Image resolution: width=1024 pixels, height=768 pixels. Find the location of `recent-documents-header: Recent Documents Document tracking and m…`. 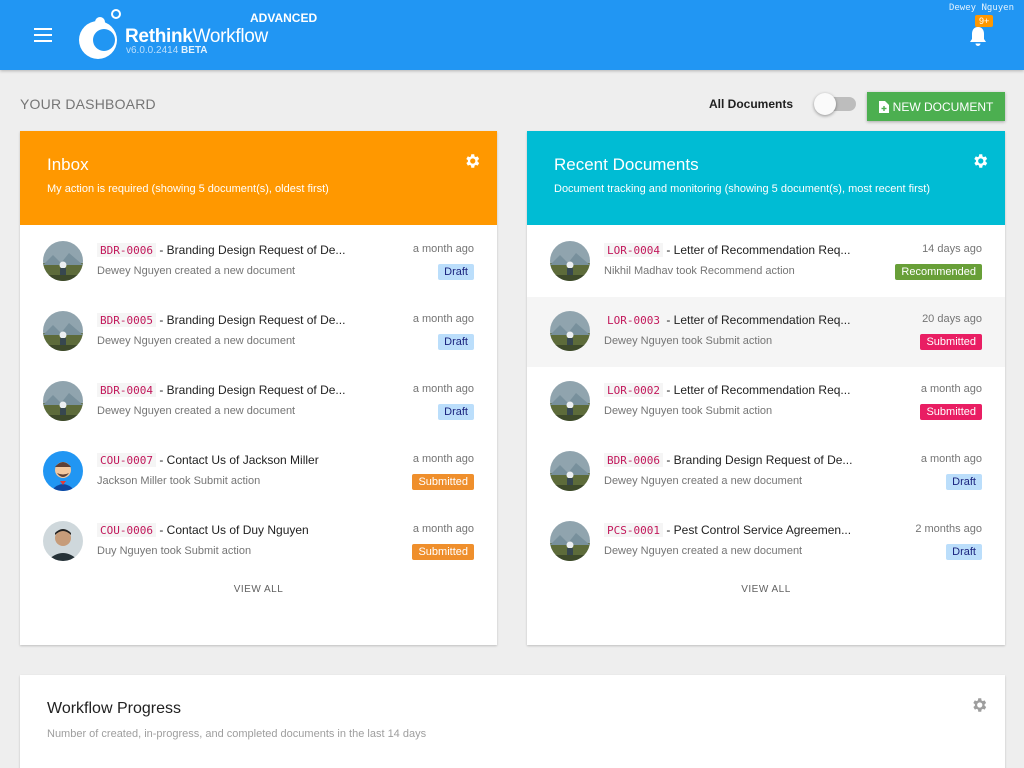

recent-documents-header: Recent Documents Document tracking and m… is located at coordinates (766, 178).